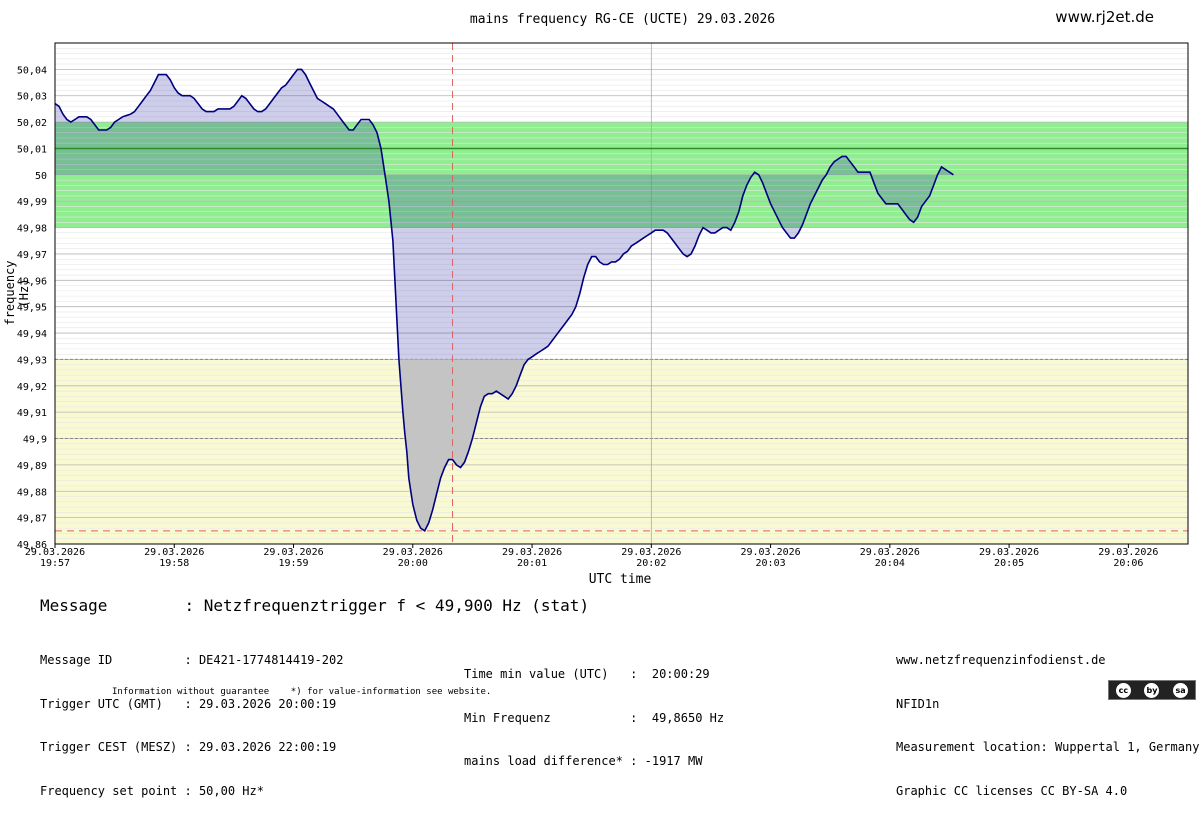 Image resolution: width=1200 pixels, height=813 pixels. What do you see at coordinates (1128, 563) in the screenshot?
I see `x-tick-time: 20:06` at bounding box center [1128, 563].